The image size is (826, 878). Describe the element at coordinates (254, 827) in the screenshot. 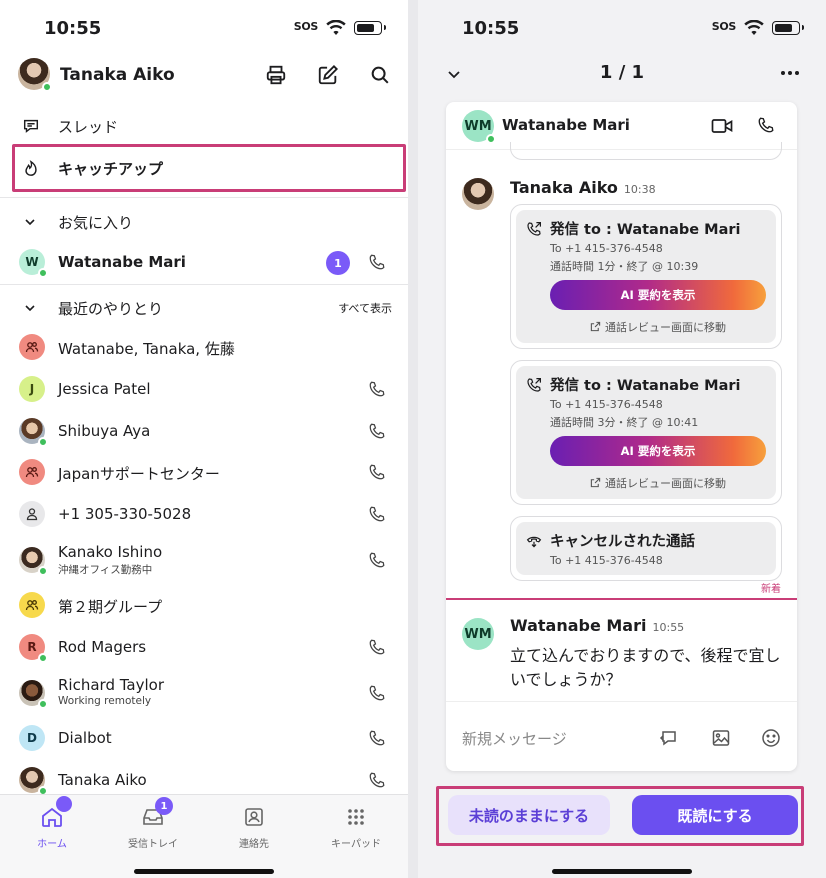

I see `tab-contacts: 連絡先` at that location.